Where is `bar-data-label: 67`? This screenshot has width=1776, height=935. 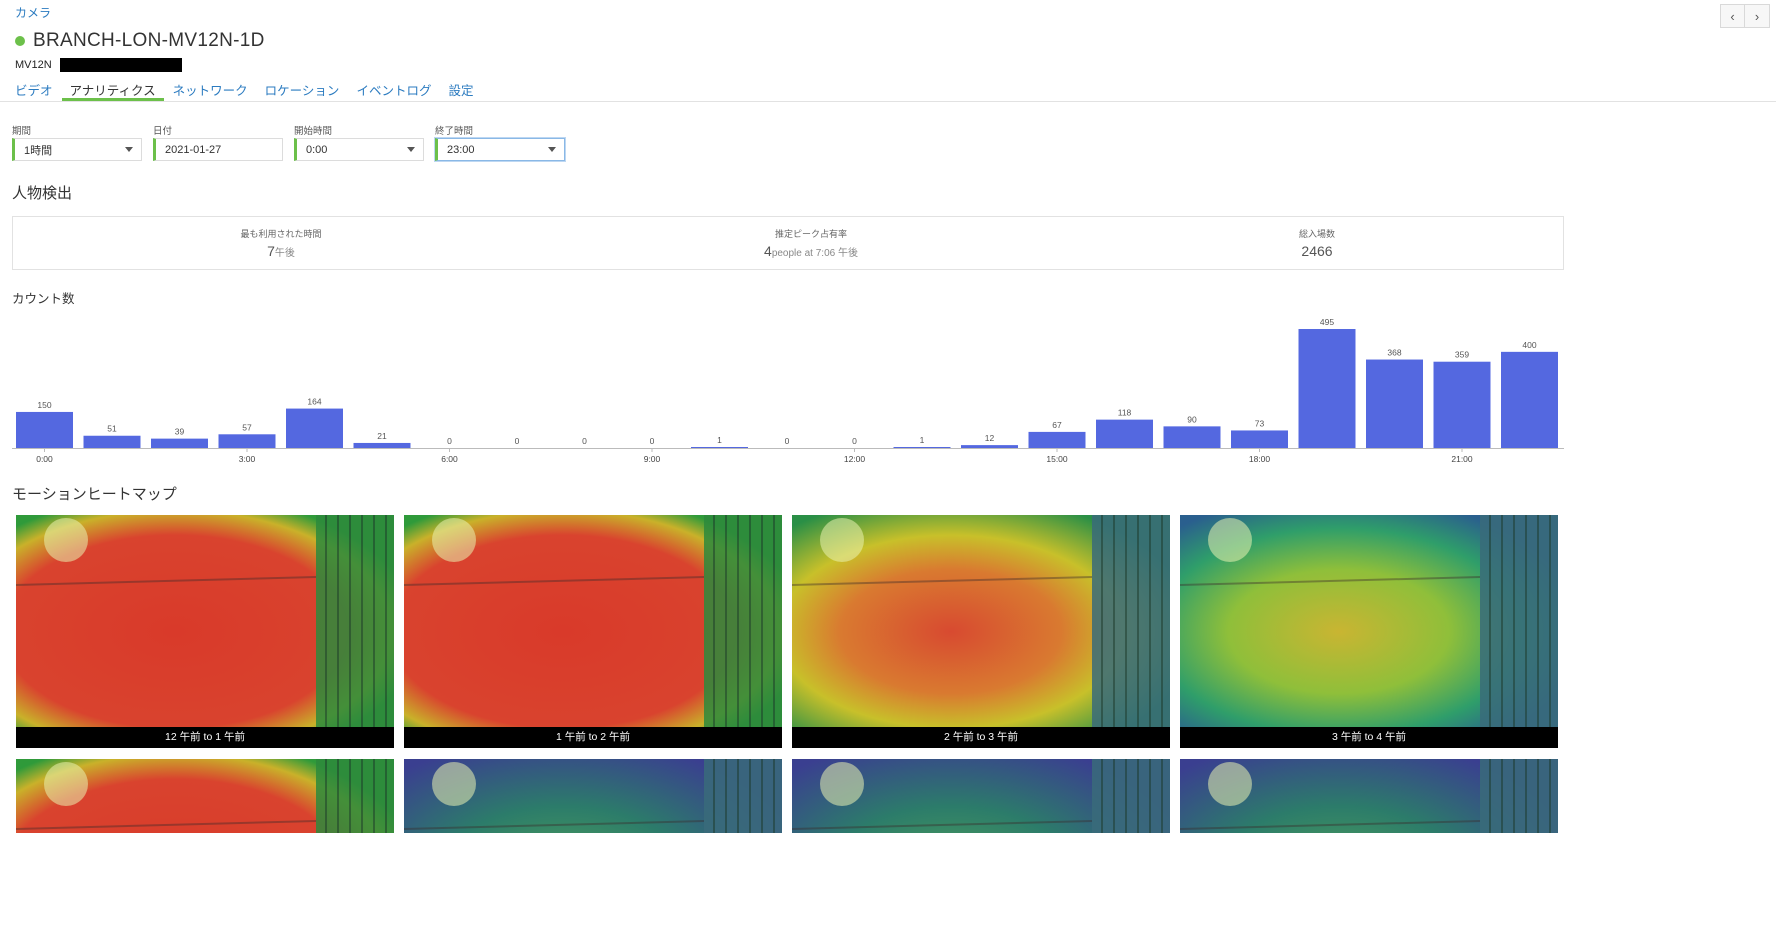
bar-data-label: 67 is located at coordinates (1057, 425).